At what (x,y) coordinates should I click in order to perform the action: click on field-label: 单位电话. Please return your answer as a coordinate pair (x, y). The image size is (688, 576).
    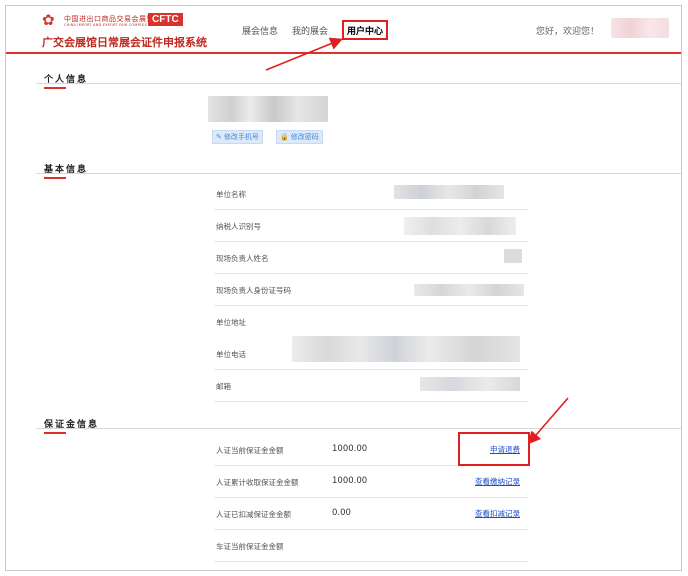
    Looking at the image, I should click on (231, 354).